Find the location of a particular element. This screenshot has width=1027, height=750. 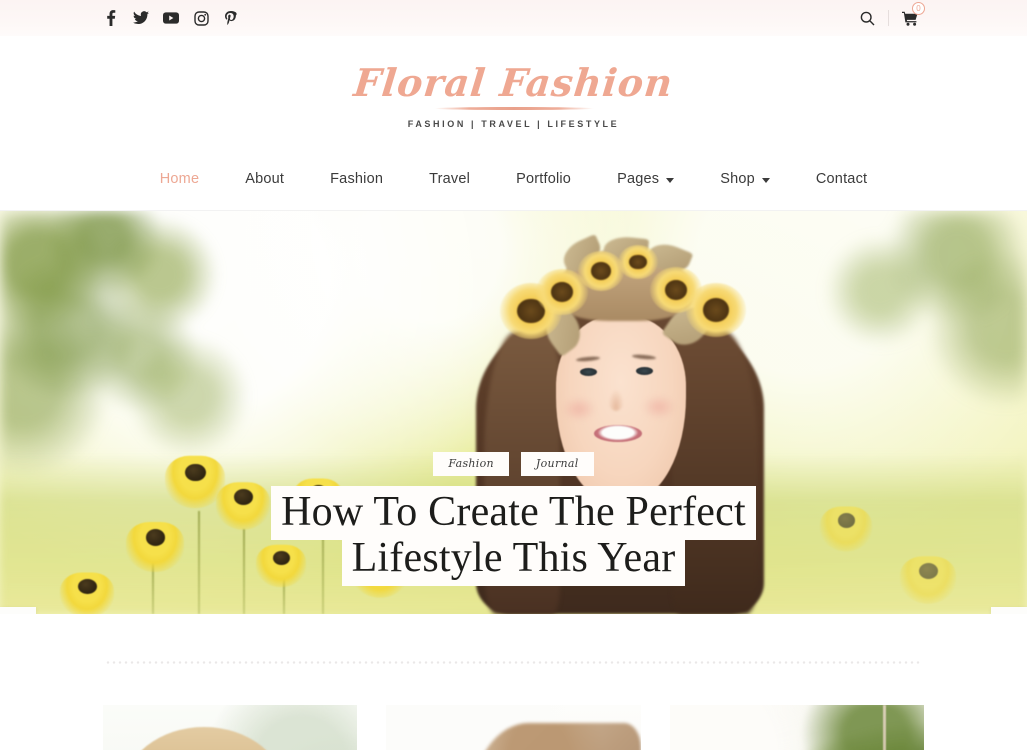

nav-label: Fashion is located at coordinates (357, 179).